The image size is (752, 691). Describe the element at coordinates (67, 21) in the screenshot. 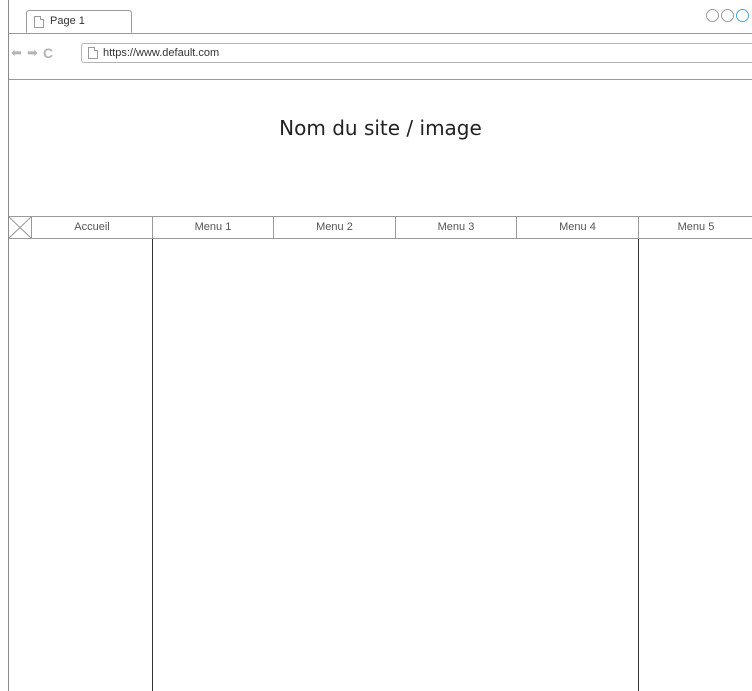

I see `tab-label: Page 1` at that location.